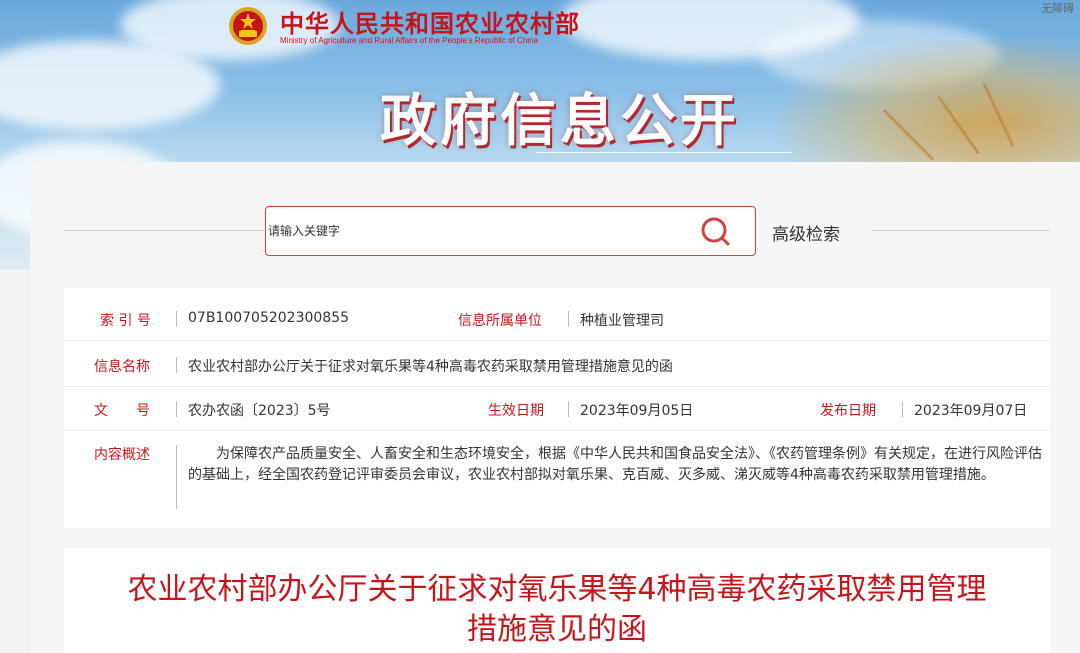 The image size is (1080, 653). Describe the element at coordinates (122, 455) in the screenshot. I see `summary-label: 内容概述` at that location.